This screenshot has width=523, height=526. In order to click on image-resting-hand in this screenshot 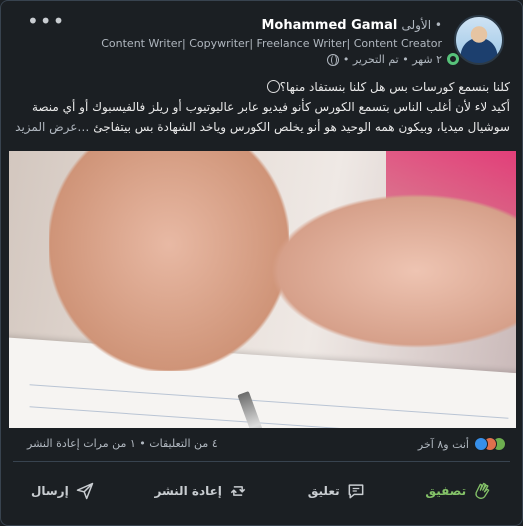, I will do `click(391, 271)`.